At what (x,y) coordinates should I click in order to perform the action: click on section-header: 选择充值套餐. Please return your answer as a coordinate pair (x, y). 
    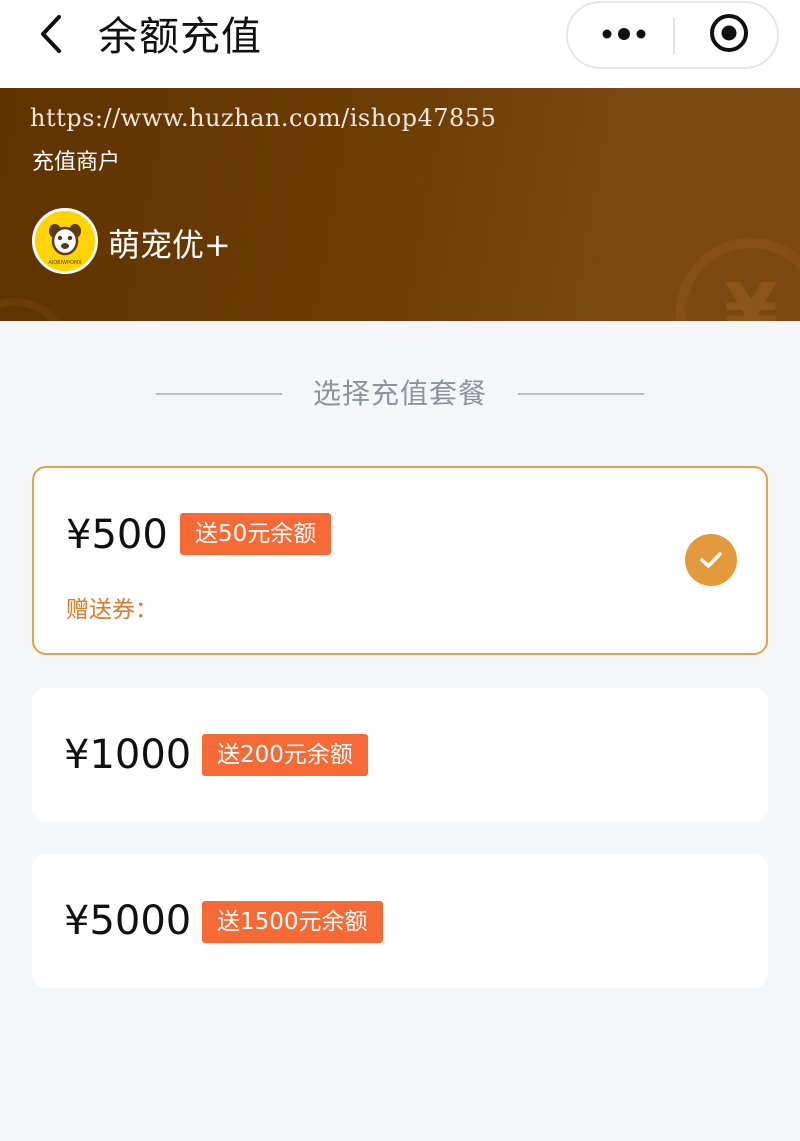
    Looking at the image, I should click on (400, 394).